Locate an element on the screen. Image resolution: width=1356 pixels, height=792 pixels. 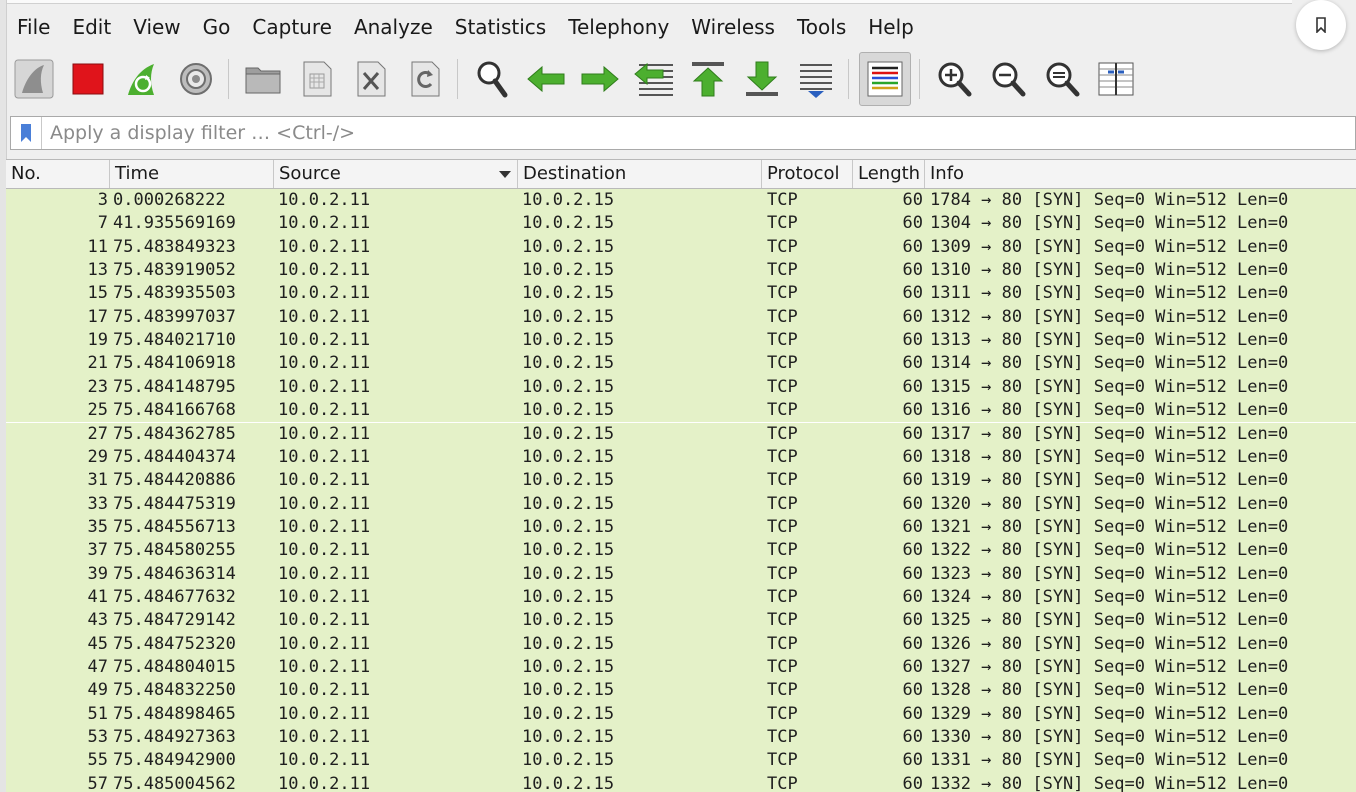
cell-no: 39 is located at coordinates (97, 573).